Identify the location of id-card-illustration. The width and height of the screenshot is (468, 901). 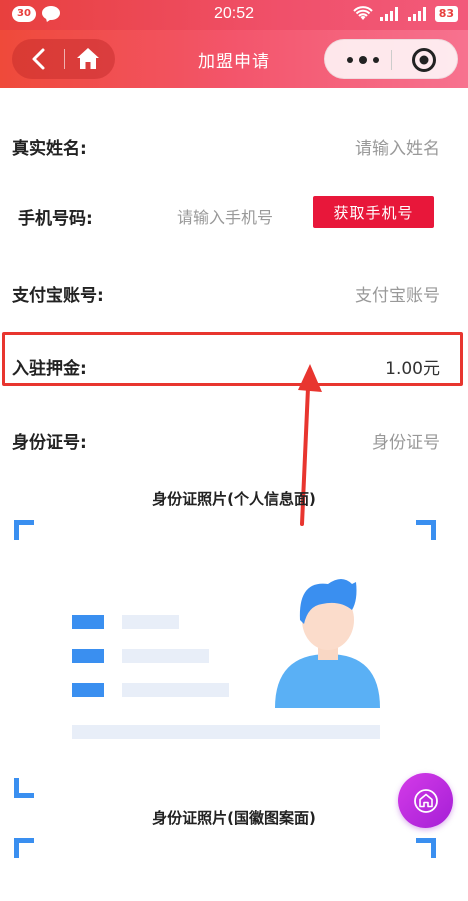
(226, 659).